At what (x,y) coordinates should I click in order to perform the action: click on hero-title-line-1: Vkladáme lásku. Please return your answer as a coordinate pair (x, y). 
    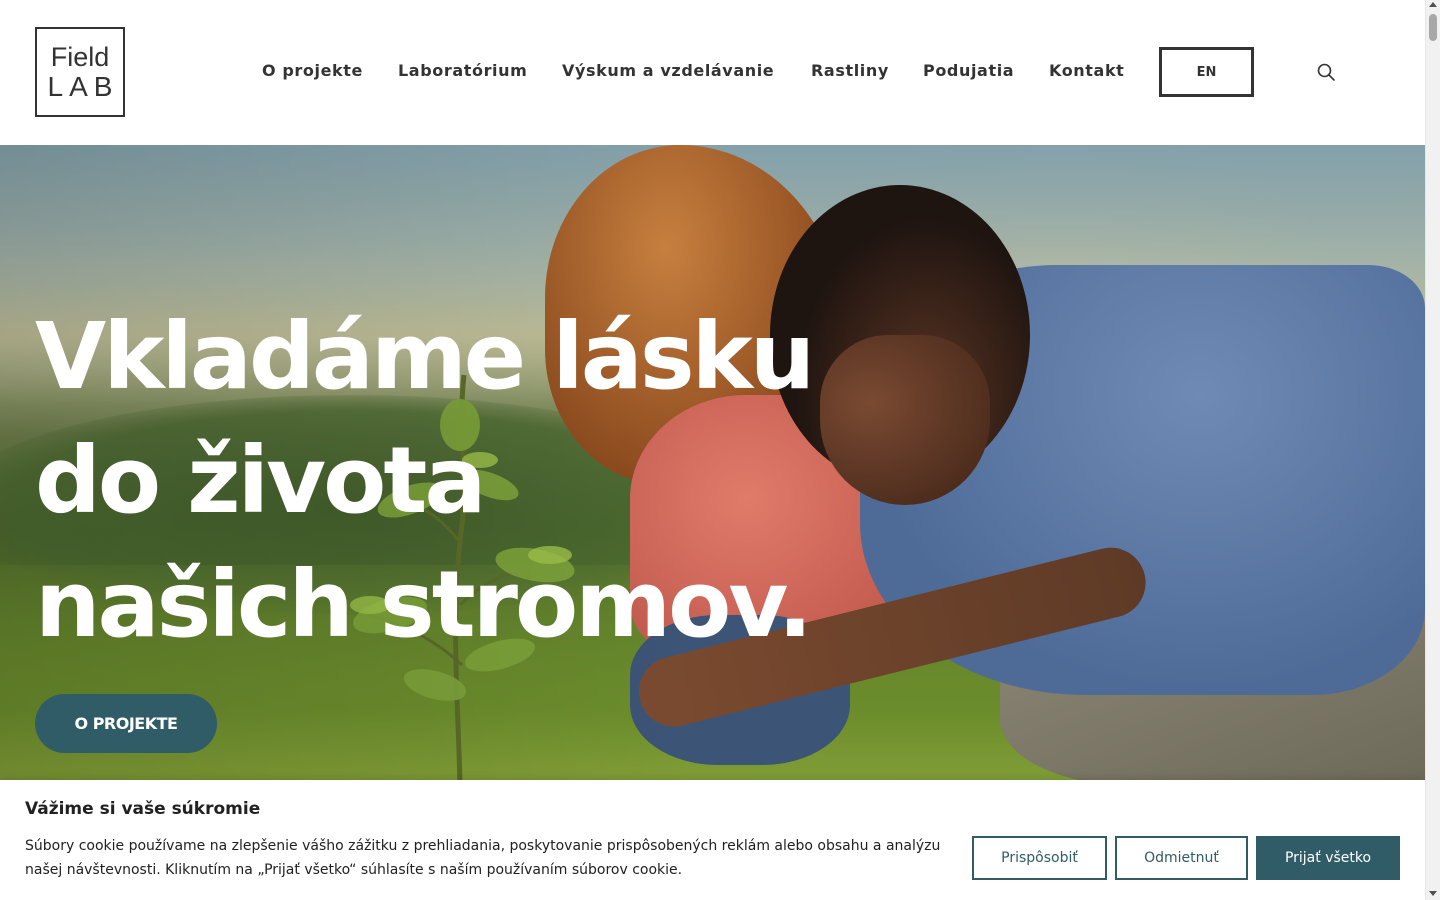
    Looking at the image, I should click on (425, 356).